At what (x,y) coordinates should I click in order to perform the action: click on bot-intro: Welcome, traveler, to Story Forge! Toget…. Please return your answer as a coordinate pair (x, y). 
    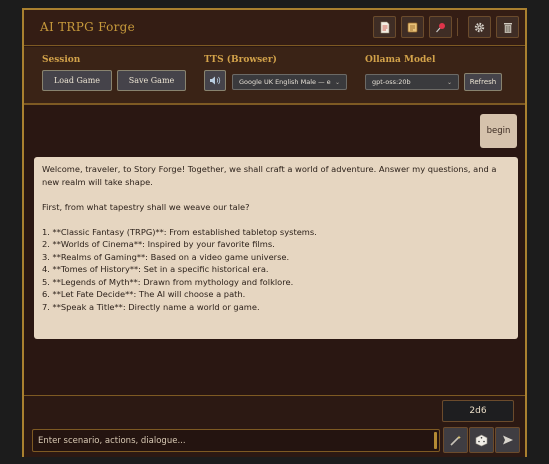
    Looking at the image, I should click on (269, 175).